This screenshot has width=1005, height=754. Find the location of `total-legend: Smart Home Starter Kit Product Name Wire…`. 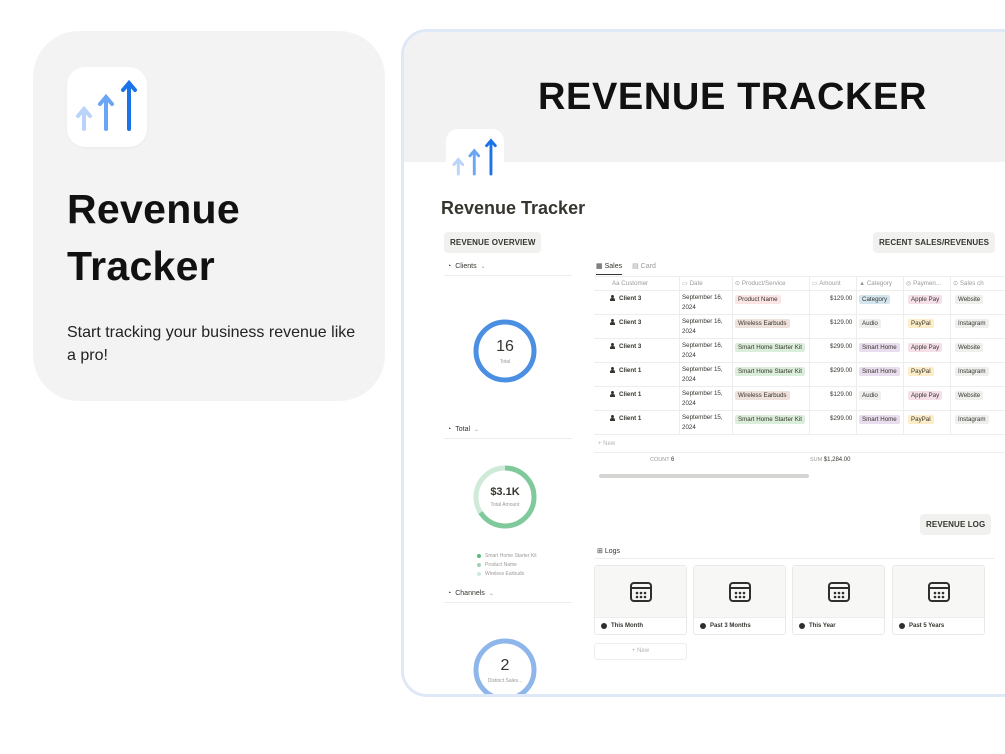

total-legend: Smart Home Starter Kit Product Name Wire… is located at coordinates (507, 565).